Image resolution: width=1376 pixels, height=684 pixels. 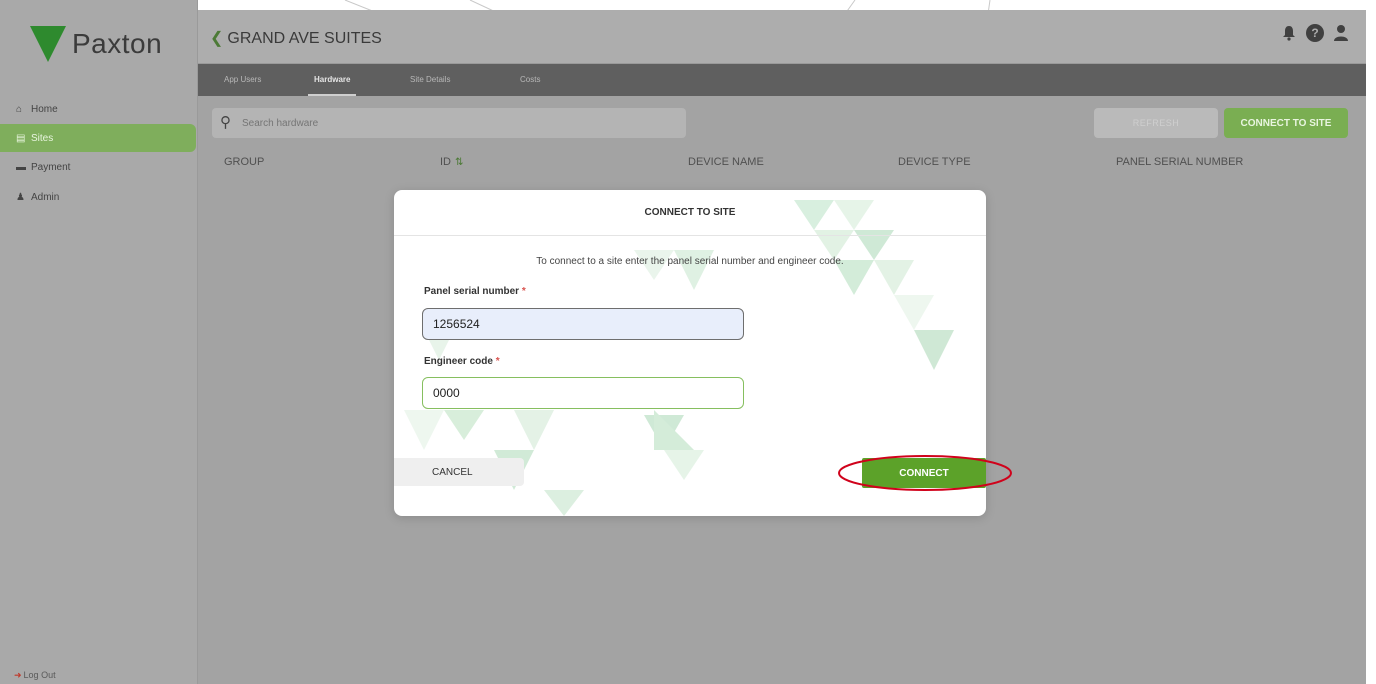 I want to click on home-icon: ⌂, so click(x=19, y=109).